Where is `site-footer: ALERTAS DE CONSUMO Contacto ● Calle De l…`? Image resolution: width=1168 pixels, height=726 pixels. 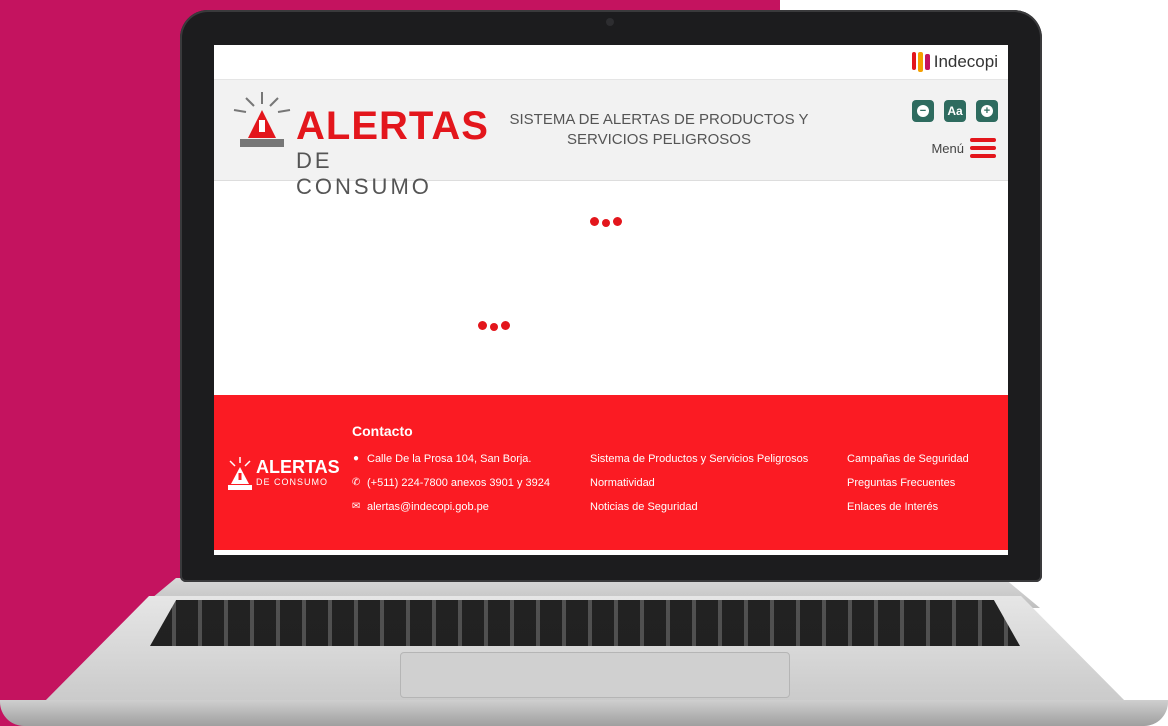
site-footer: ALERTAS DE CONSUMO Contacto ● Calle De l… is located at coordinates (611, 472).